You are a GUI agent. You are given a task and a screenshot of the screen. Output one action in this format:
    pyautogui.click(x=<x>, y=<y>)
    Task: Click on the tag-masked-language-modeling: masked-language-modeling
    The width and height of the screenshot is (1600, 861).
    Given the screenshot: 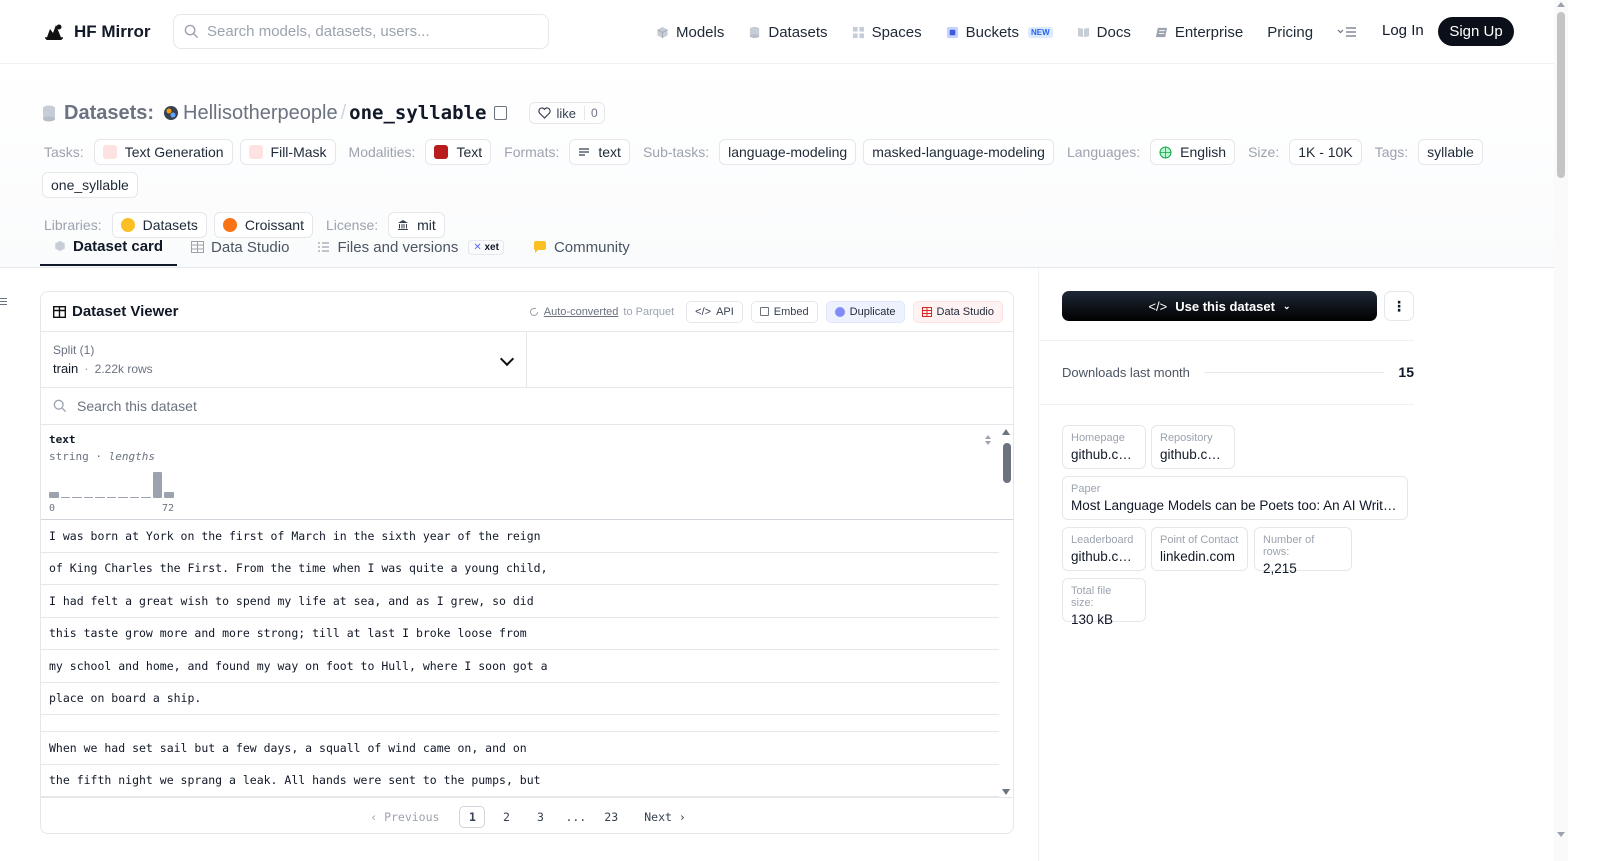 What is the action you would take?
    pyautogui.click(x=958, y=152)
    